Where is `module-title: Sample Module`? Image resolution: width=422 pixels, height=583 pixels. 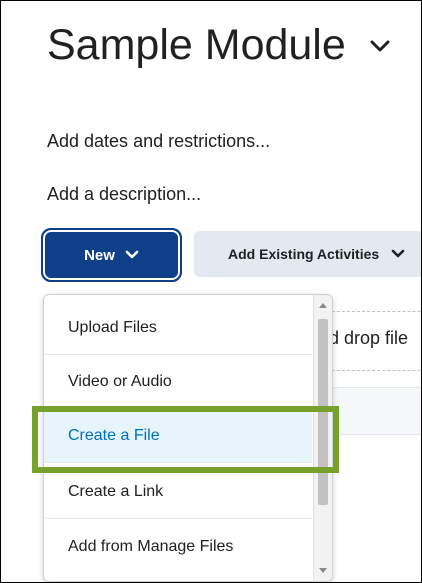 module-title: Sample Module is located at coordinates (196, 45).